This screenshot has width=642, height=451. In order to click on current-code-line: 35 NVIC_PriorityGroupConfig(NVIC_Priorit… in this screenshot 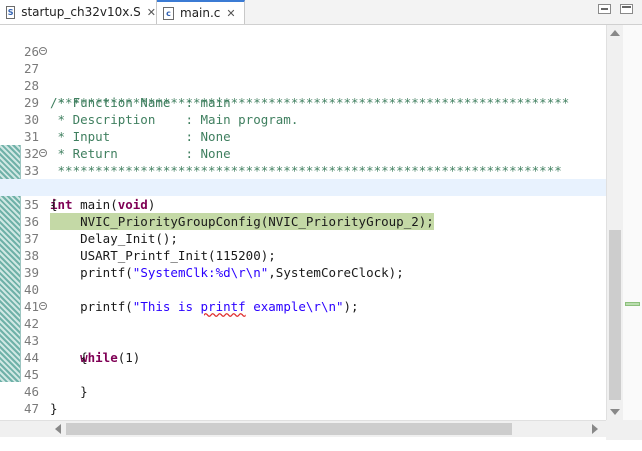, I will do `click(303, 204)`.